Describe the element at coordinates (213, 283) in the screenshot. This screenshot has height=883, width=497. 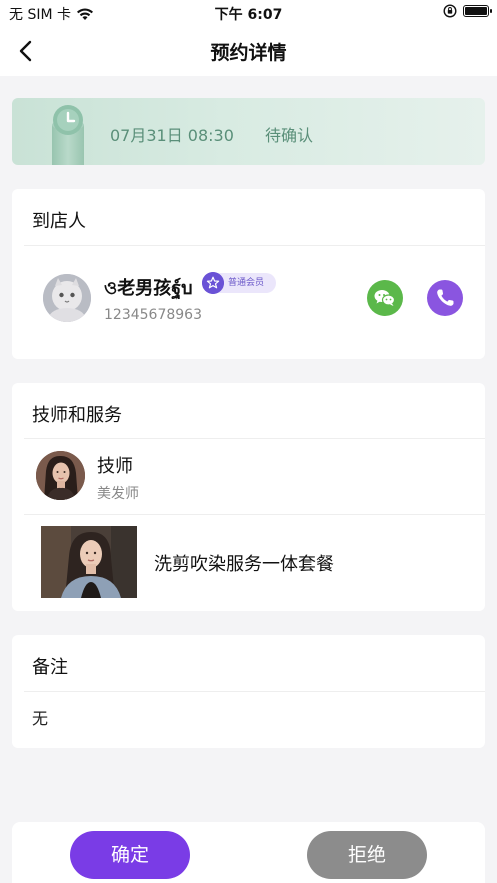
I see `star-icon` at that location.